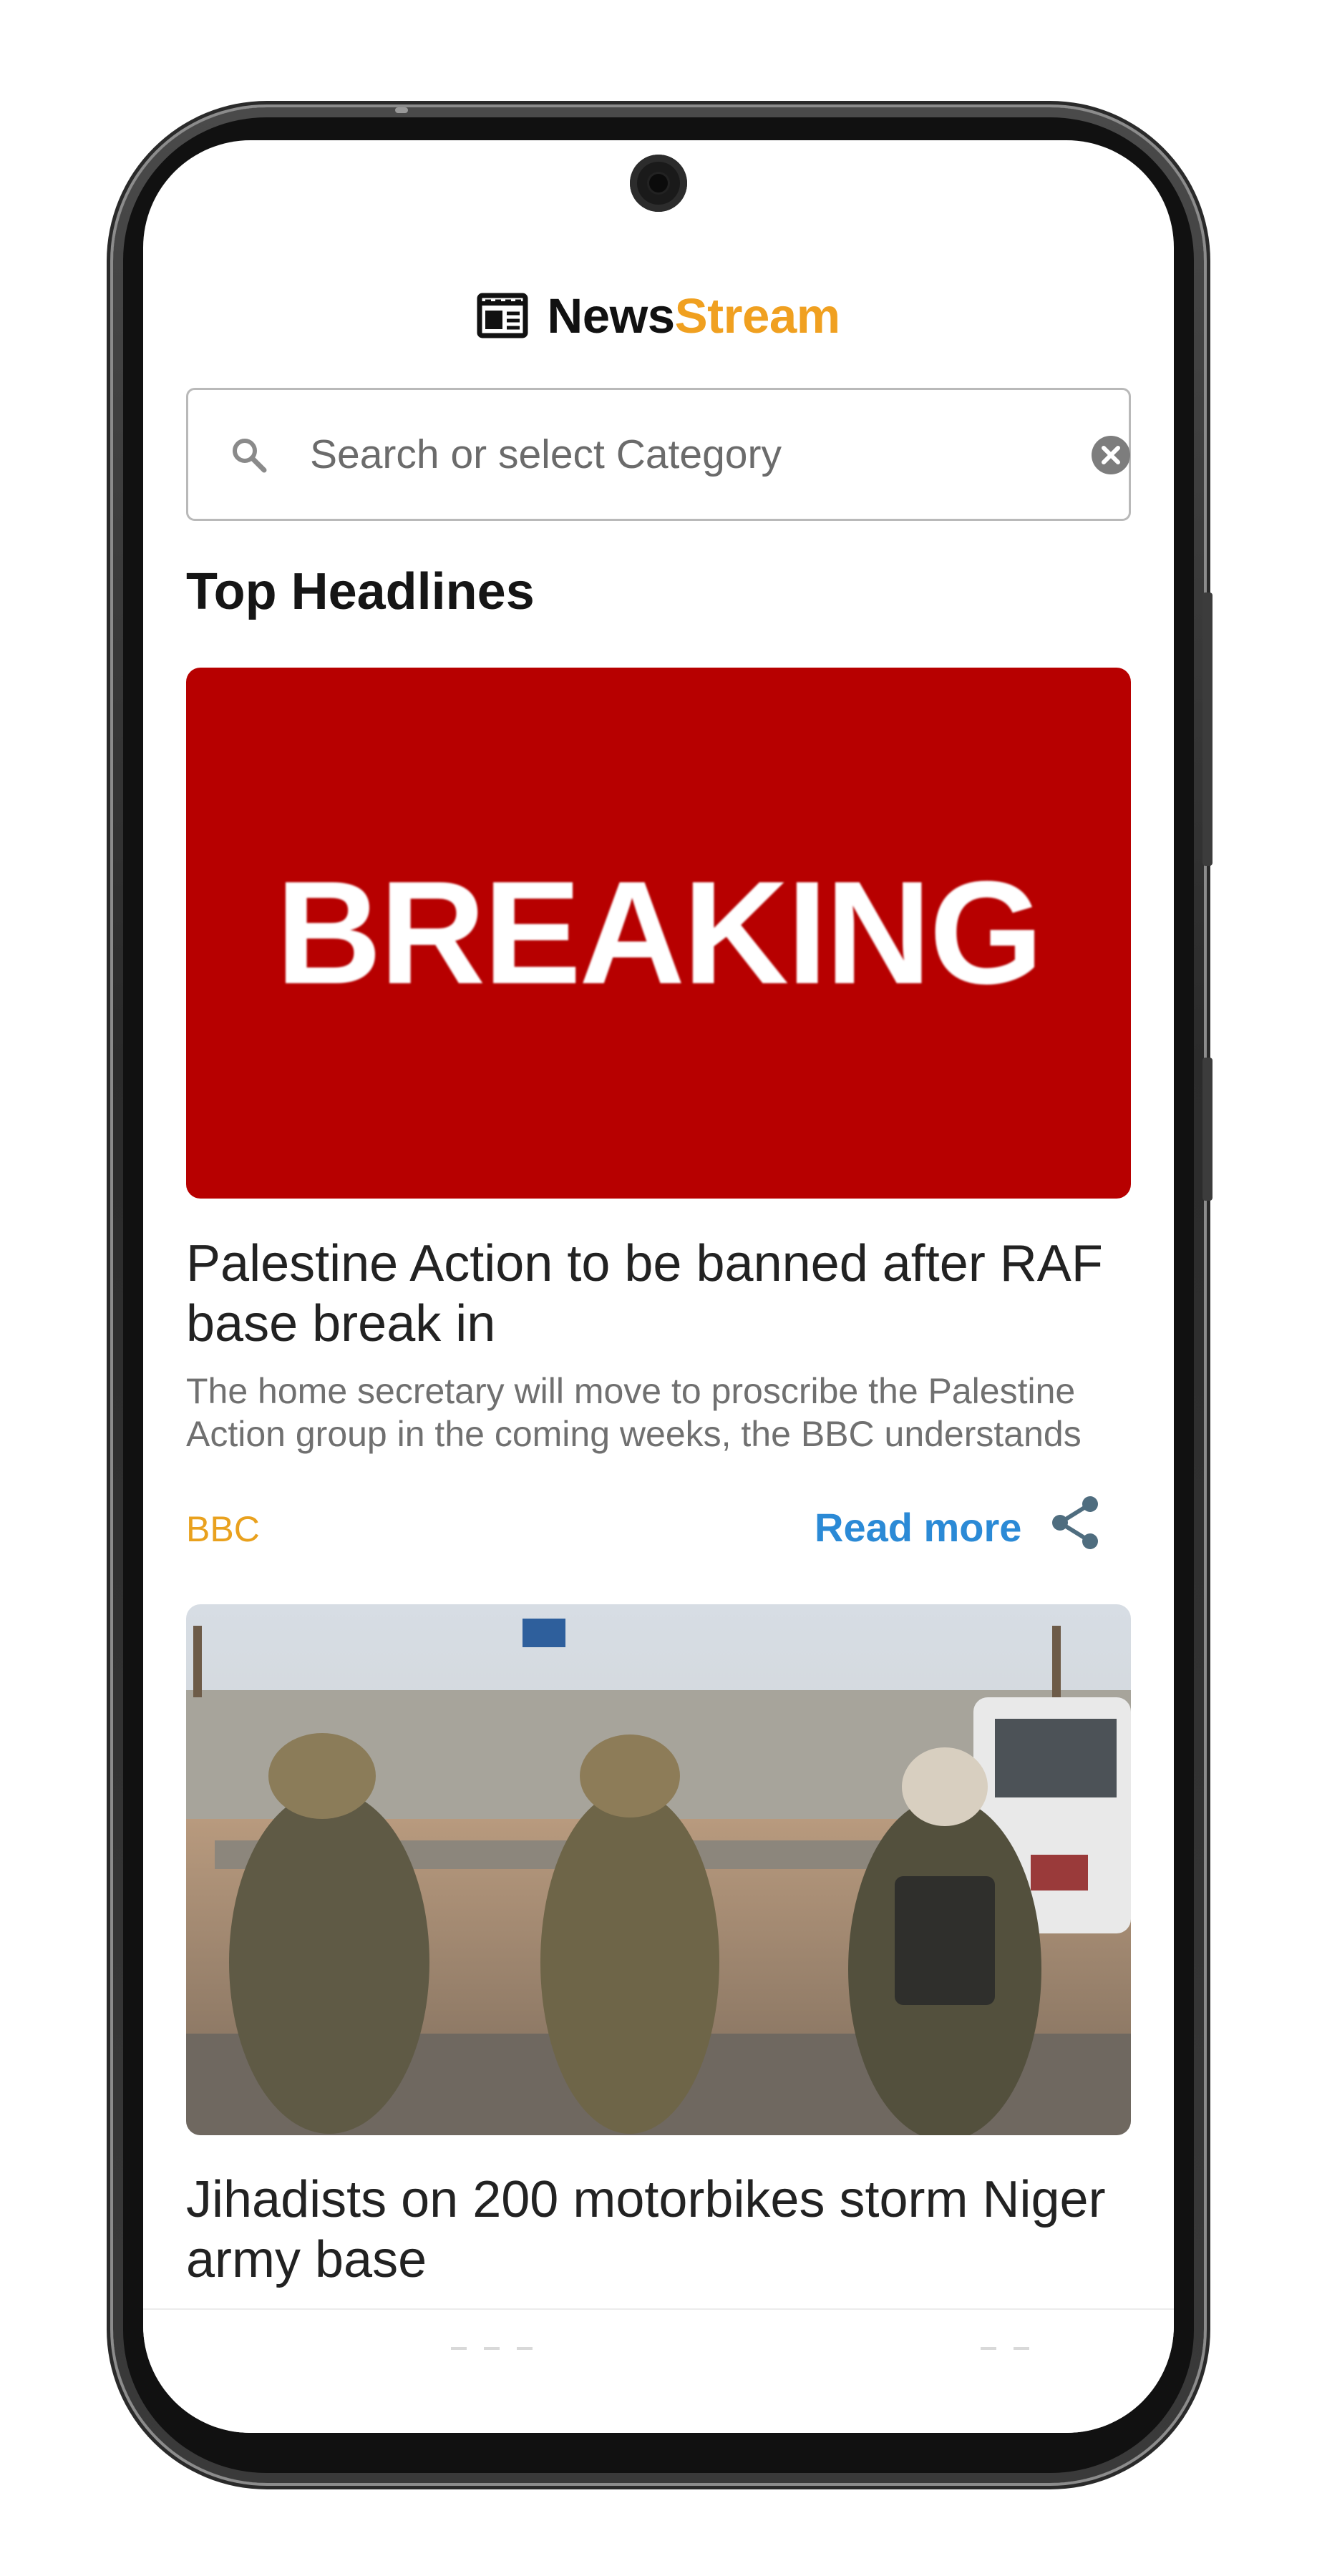 The height and width of the screenshot is (2576, 1317). Describe the element at coordinates (492, 2349) in the screenshot. I see `nav-hint-left` at that location.